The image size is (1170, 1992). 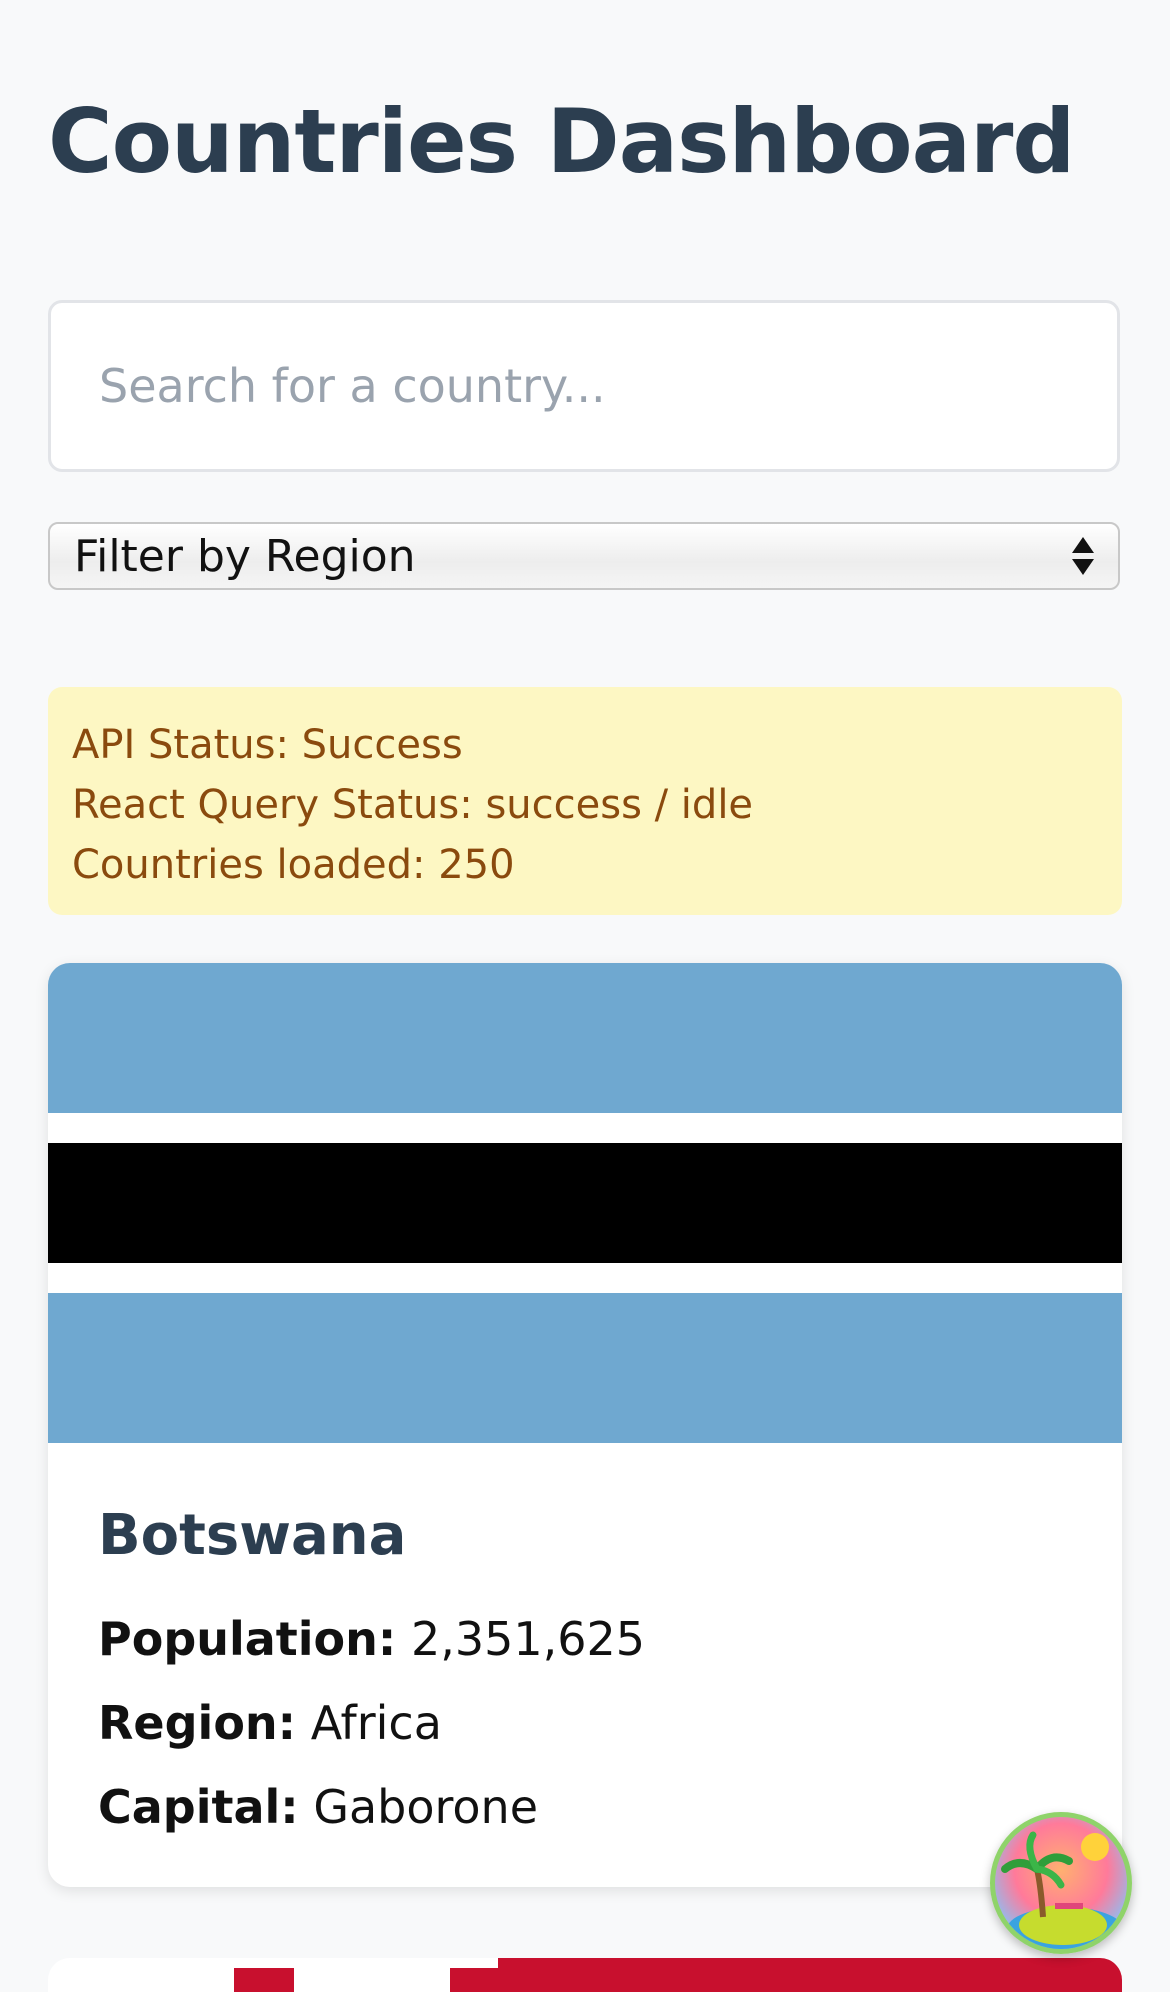 What do you see at coordinates (252, 1535) in the screenshot?
I see `country-name: Botswana` at bounding box center [252, 1535].